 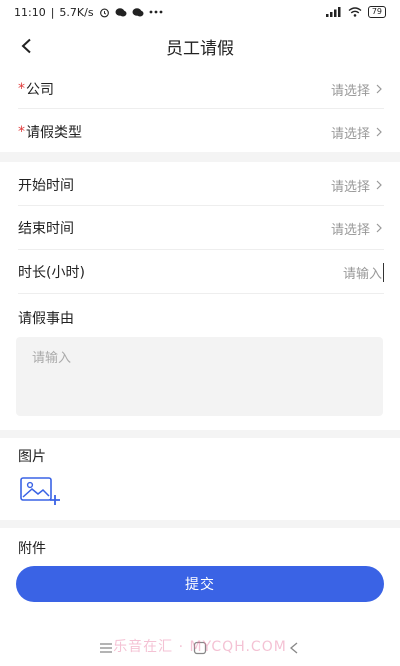 I want to click on more-icon, so click(x=156, y=12).